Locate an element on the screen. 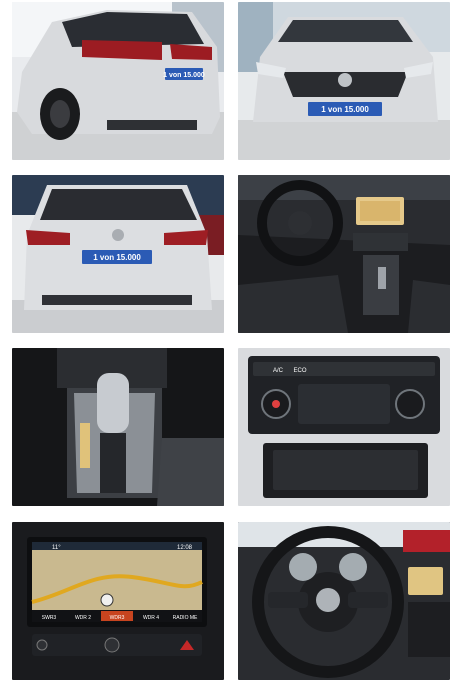  preset-4: WDR 4 is located at coordinates (151, 618).